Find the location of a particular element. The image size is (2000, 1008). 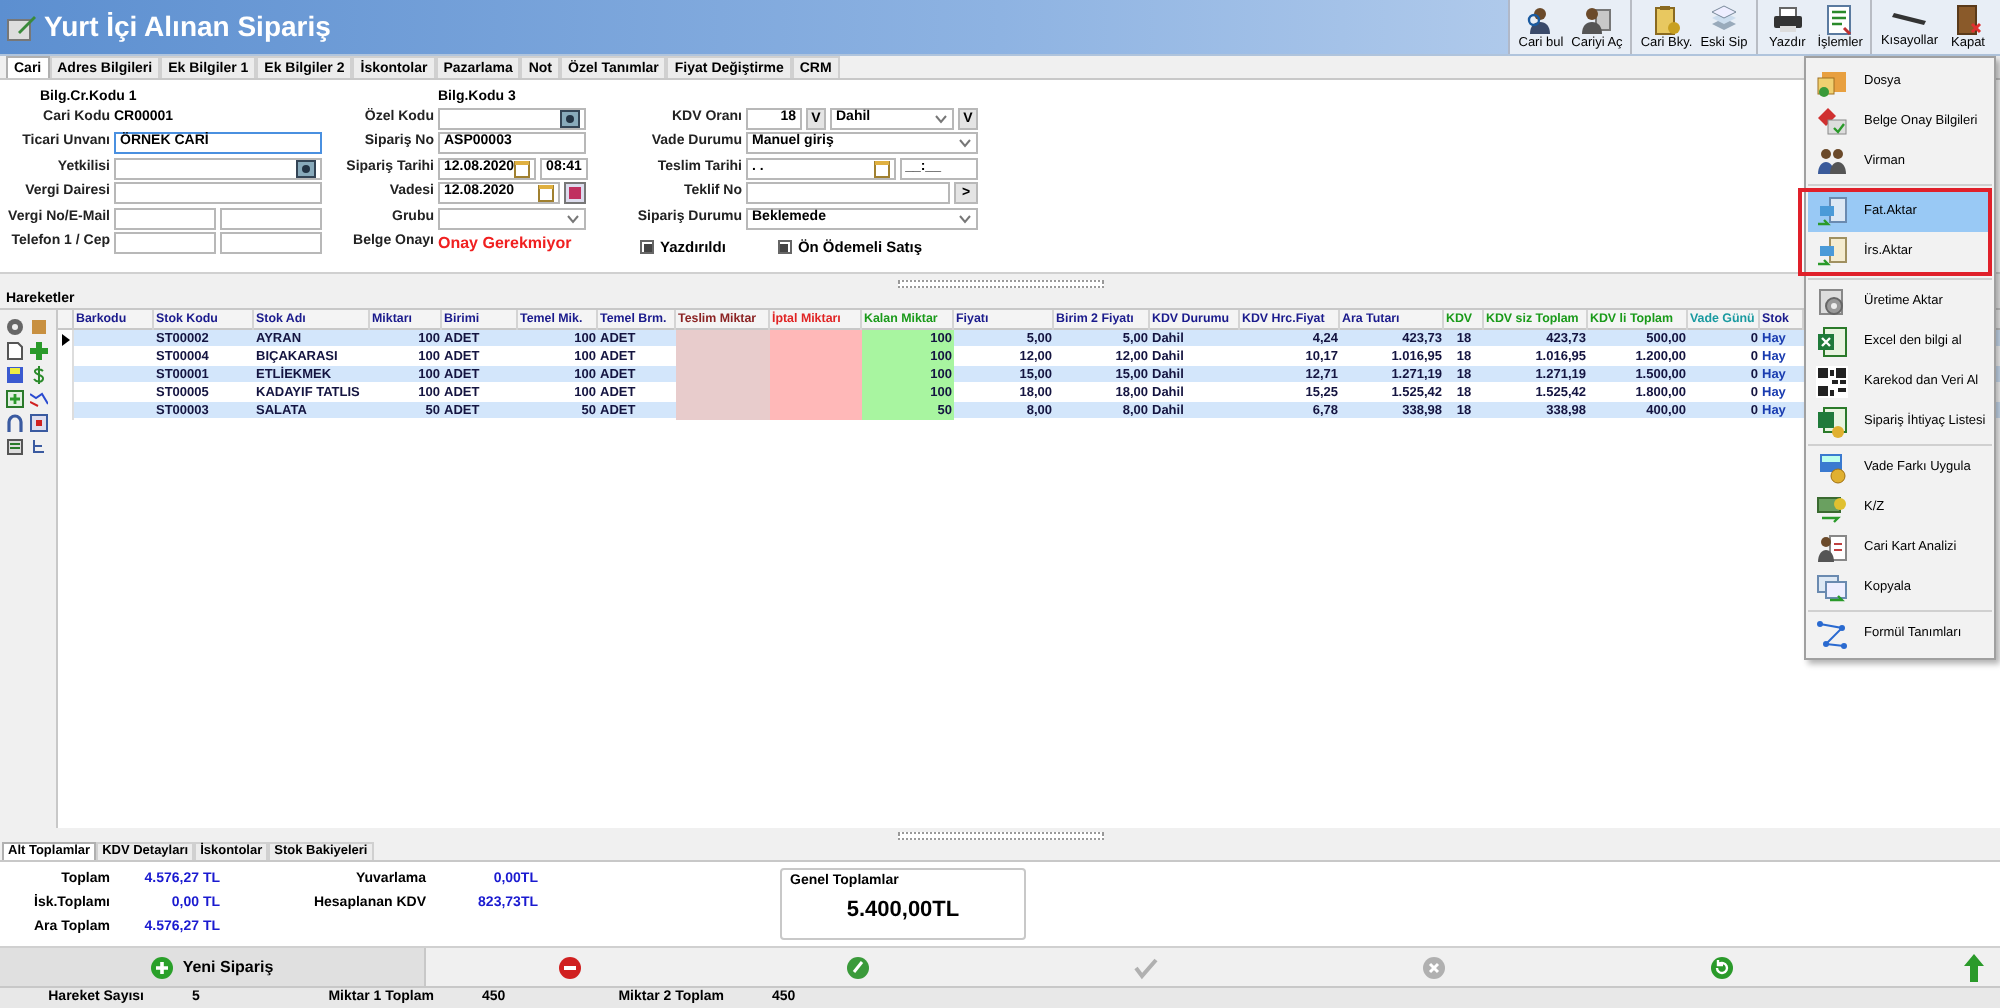

magnet-icon is located at coordinates (15, 423).